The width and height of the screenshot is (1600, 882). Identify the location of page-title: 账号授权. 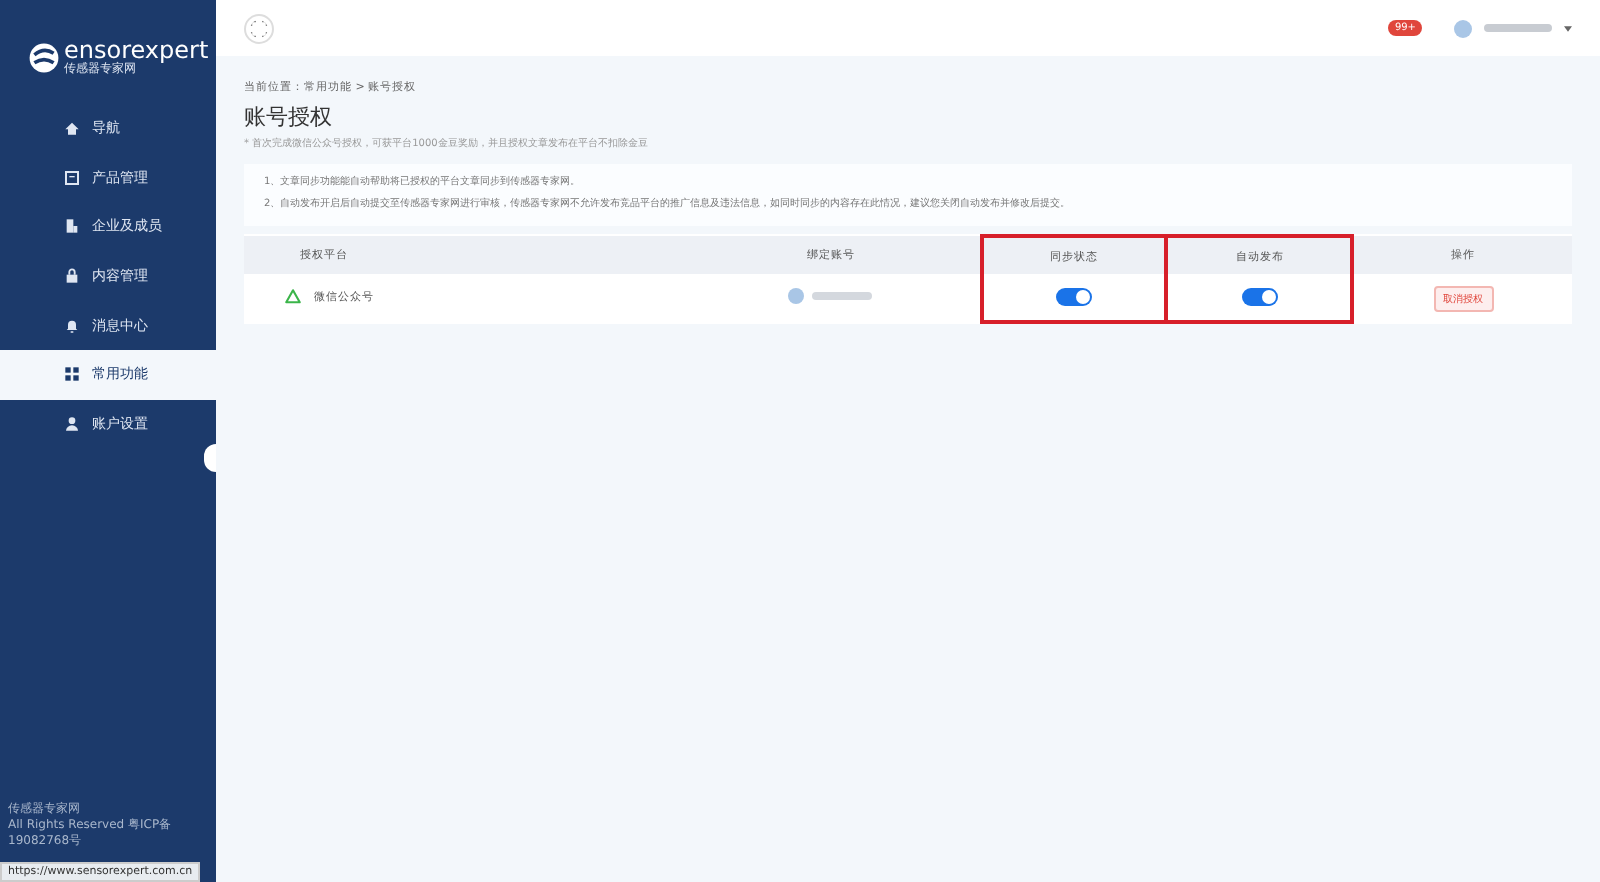
(289, 117).